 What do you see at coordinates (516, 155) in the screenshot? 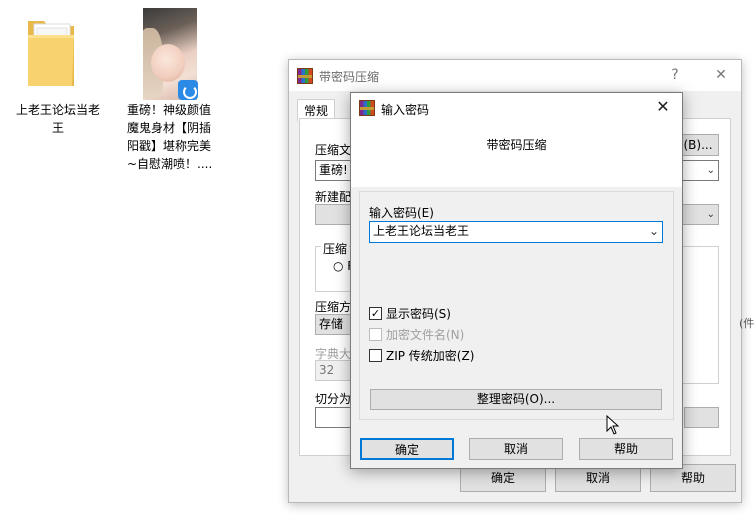
I see `dialog-header-panel: 带密码压缩` at bounding box center [516, 155].